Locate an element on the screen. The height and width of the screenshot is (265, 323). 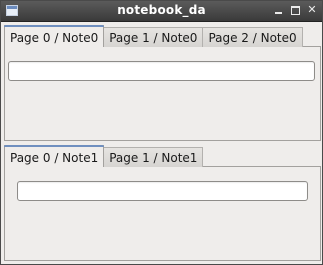
minimize-icon is located at coordinates (278, 10).